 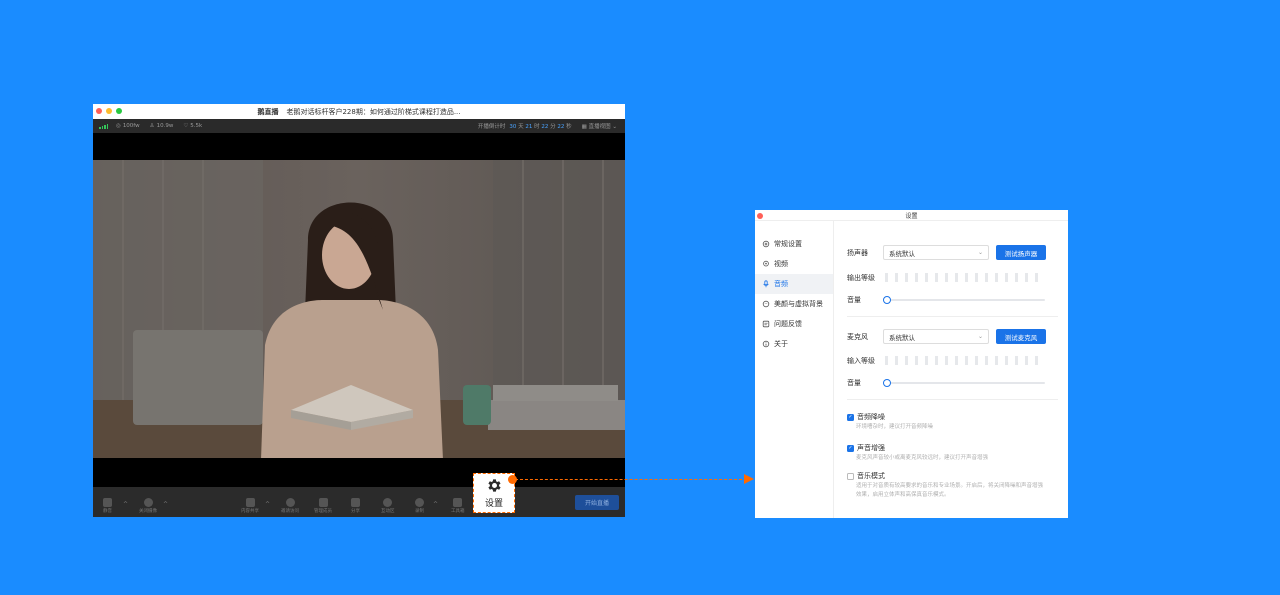 What do you see at coordinates (854, 383) in the screenshot?
I see `mic-volume-label: 音量` at bounding box center [854, 383].